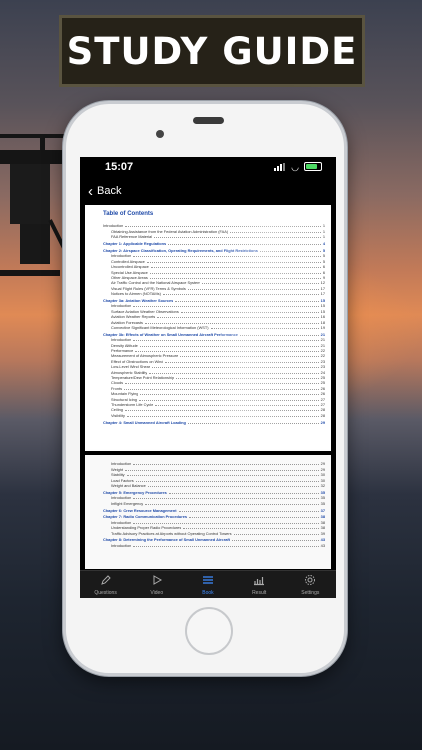  I want to click on toc-row: Introduction 43, so click(214, 545).